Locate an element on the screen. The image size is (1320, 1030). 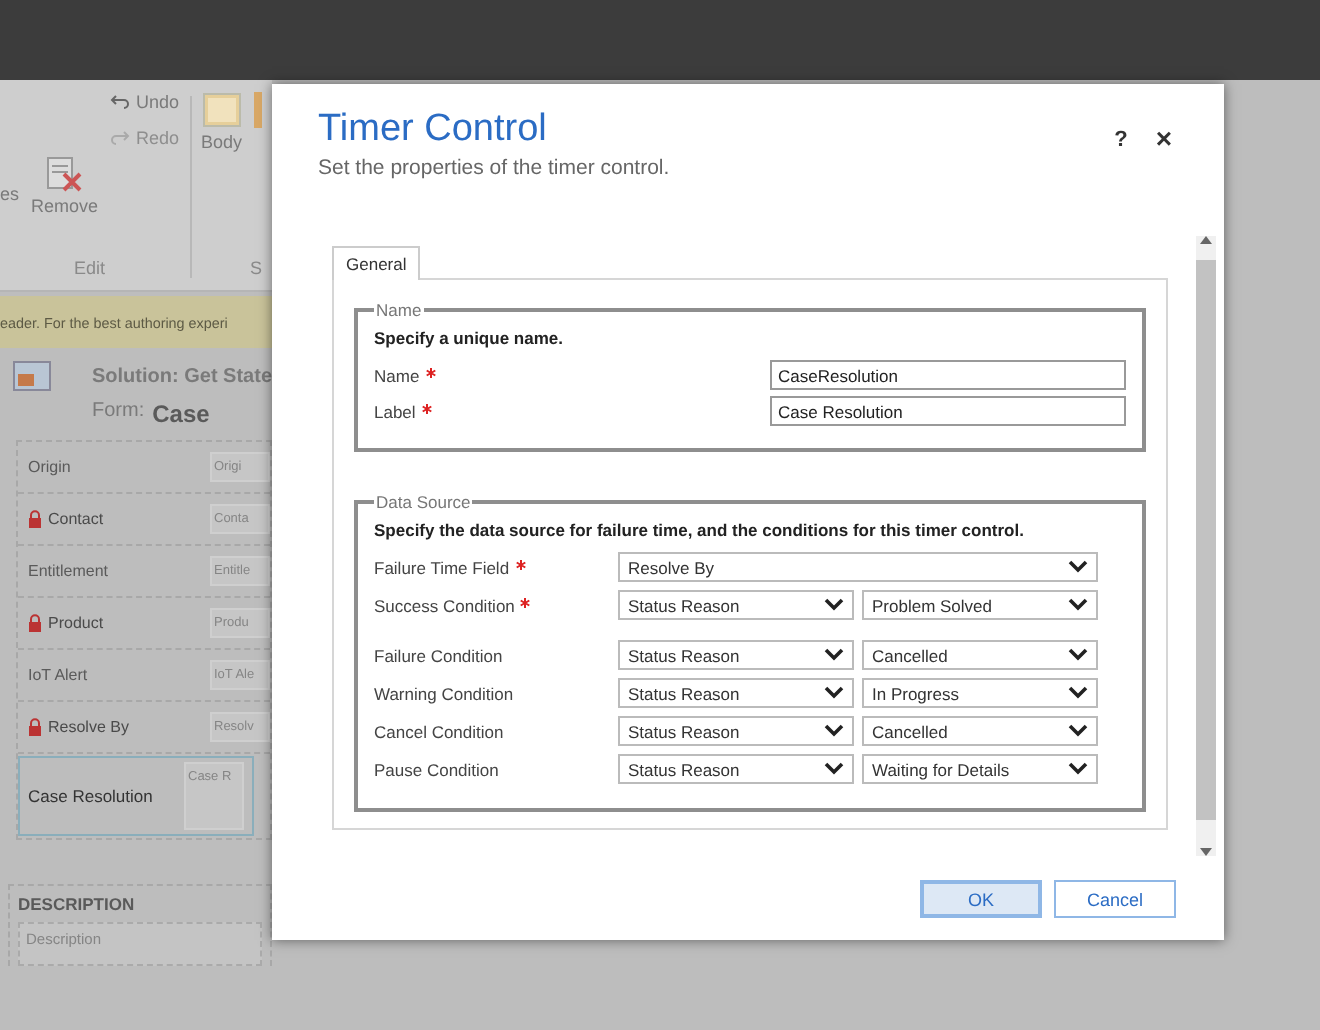
dialog-button: Cancel is located at coordinates (1115, 899).